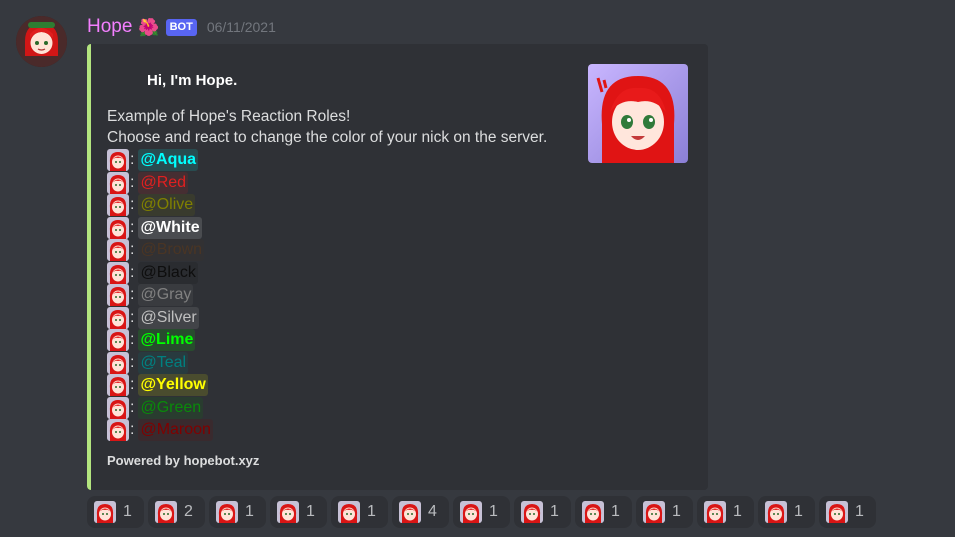 This screenshot has width=955, height=537. What do you see at coordinates (188, 511) in the screenshot?
I see `reaction-count: 2` at bounding box center [188, 511].